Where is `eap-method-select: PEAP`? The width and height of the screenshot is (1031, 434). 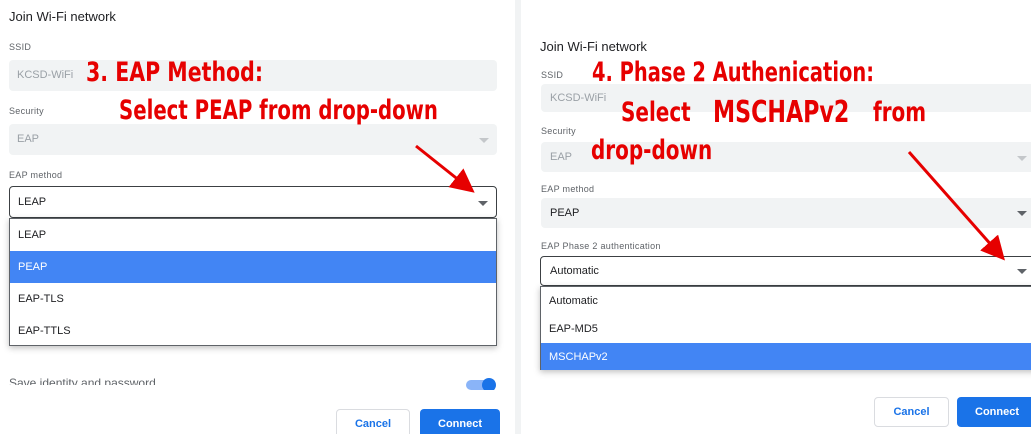
eap-method-select: PEAP is located at coordinates (786, 213).